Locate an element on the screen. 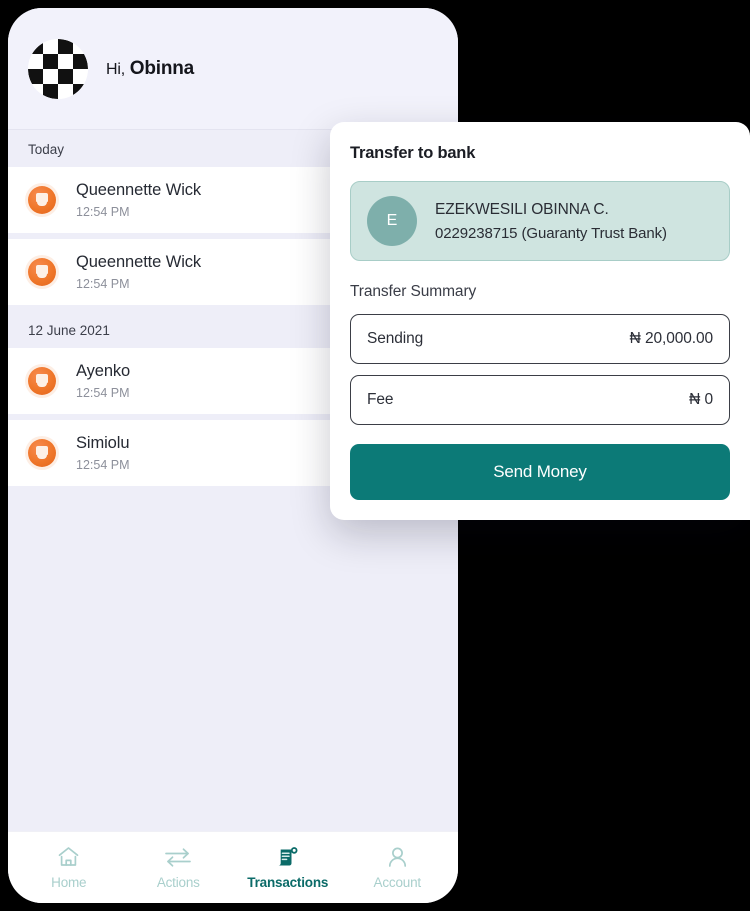 Image resolution: width=750 pixels, height=911 pixels. summary-value-sending: ₦ 20,000.00 is located at coordinates (671, 338).